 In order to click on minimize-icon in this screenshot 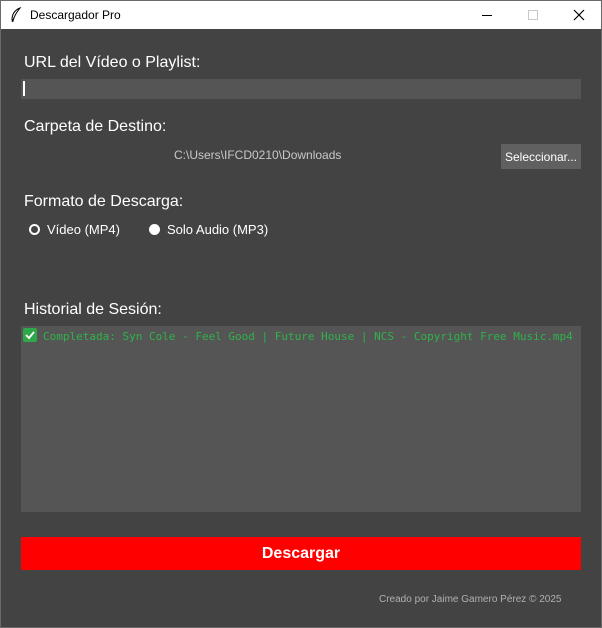, I will do `click(487, 15)`.